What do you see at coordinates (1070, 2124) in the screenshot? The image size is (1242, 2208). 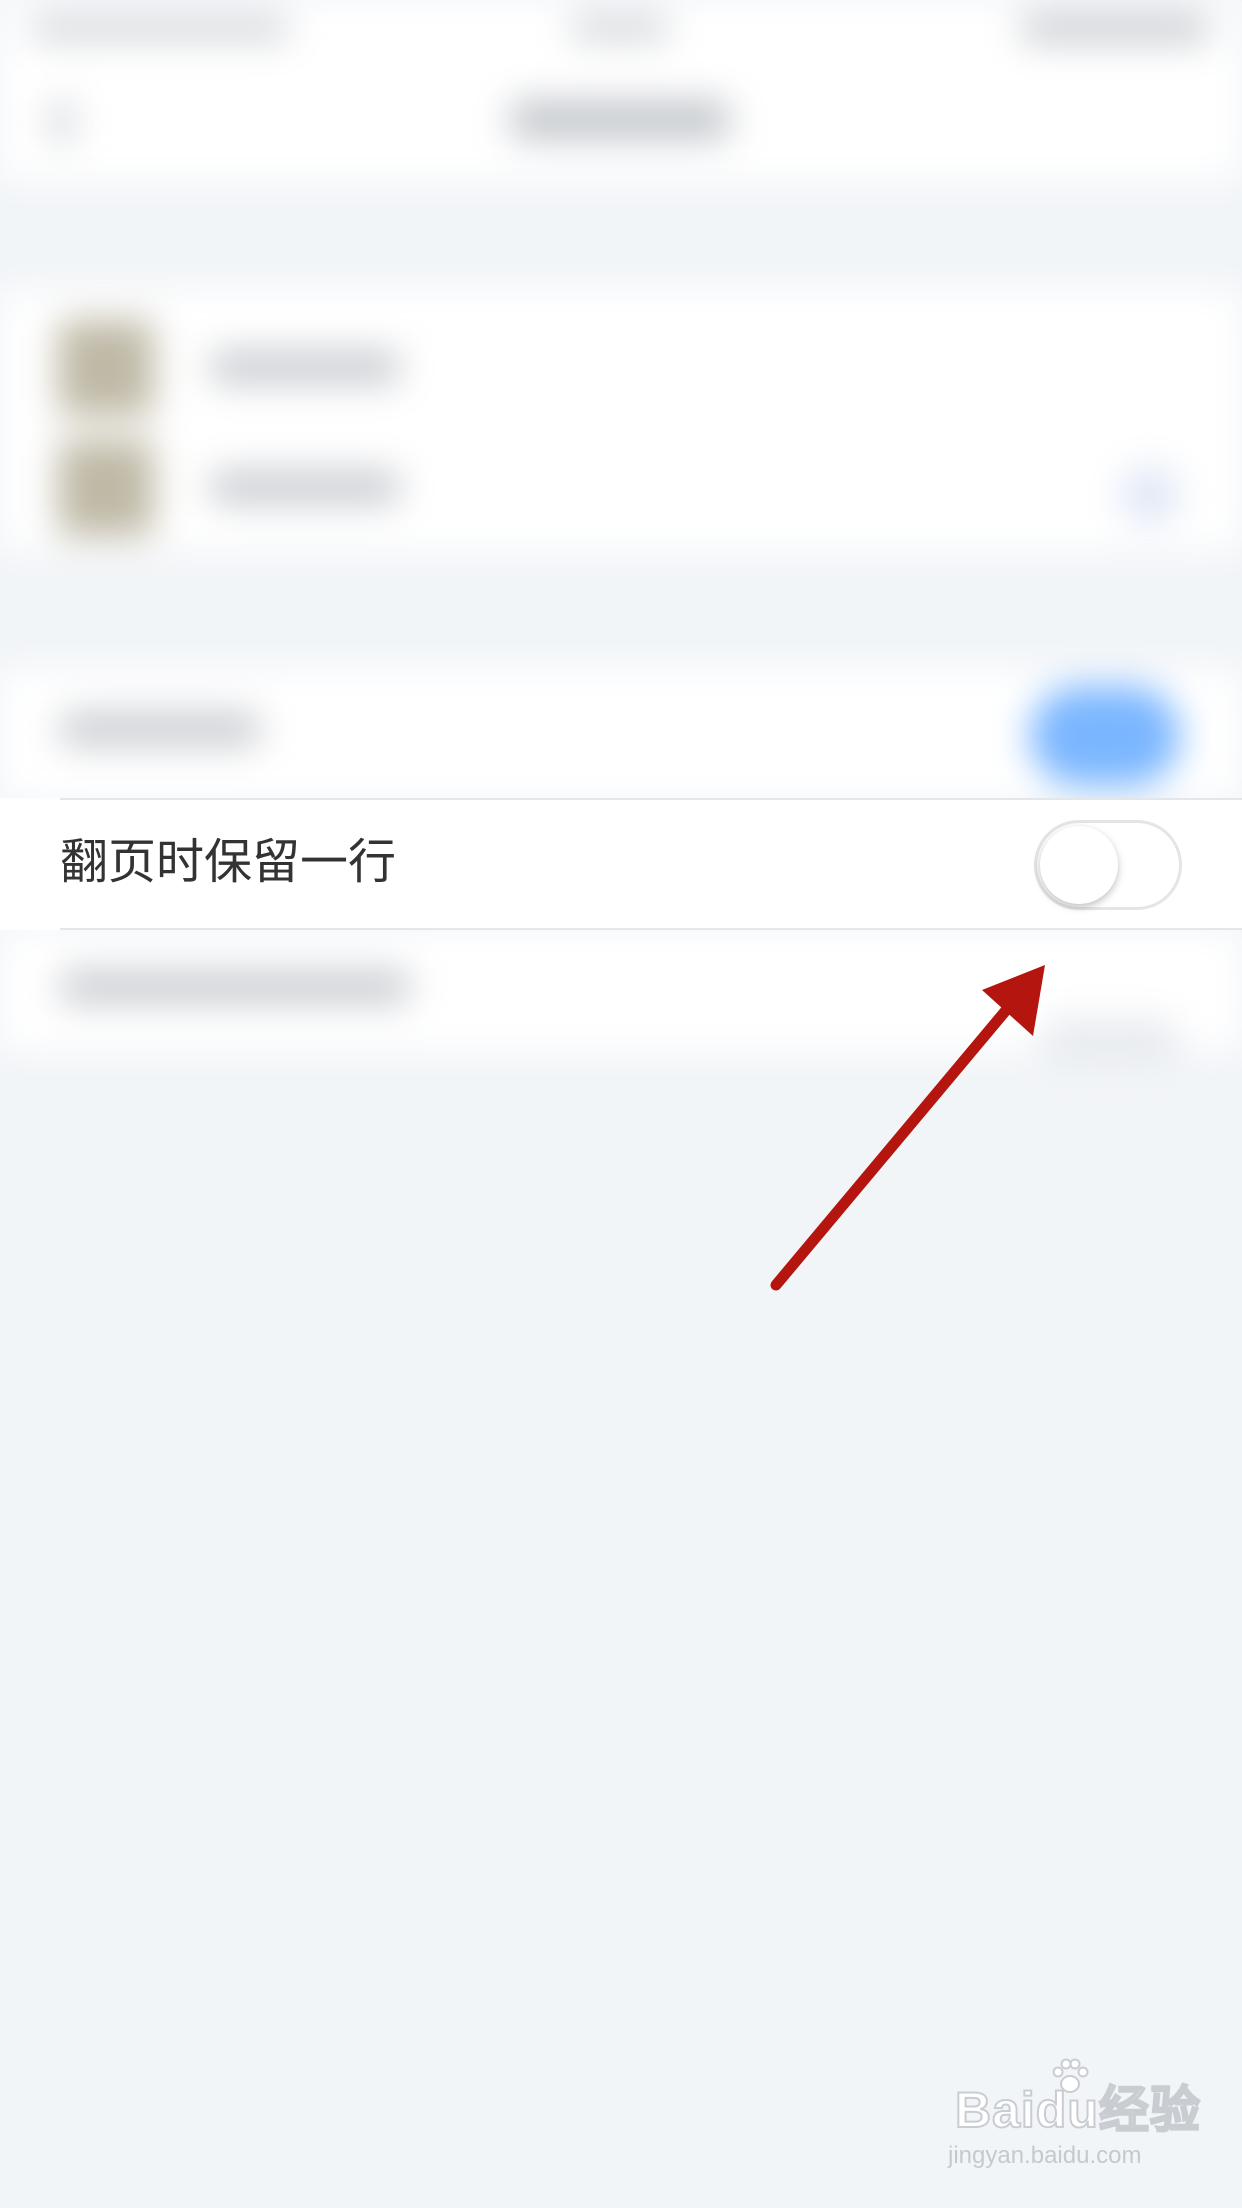 I see `baidu-watermark: Baidu经验 jingyan.baidu.com` at bounding box center [1070, 2124].